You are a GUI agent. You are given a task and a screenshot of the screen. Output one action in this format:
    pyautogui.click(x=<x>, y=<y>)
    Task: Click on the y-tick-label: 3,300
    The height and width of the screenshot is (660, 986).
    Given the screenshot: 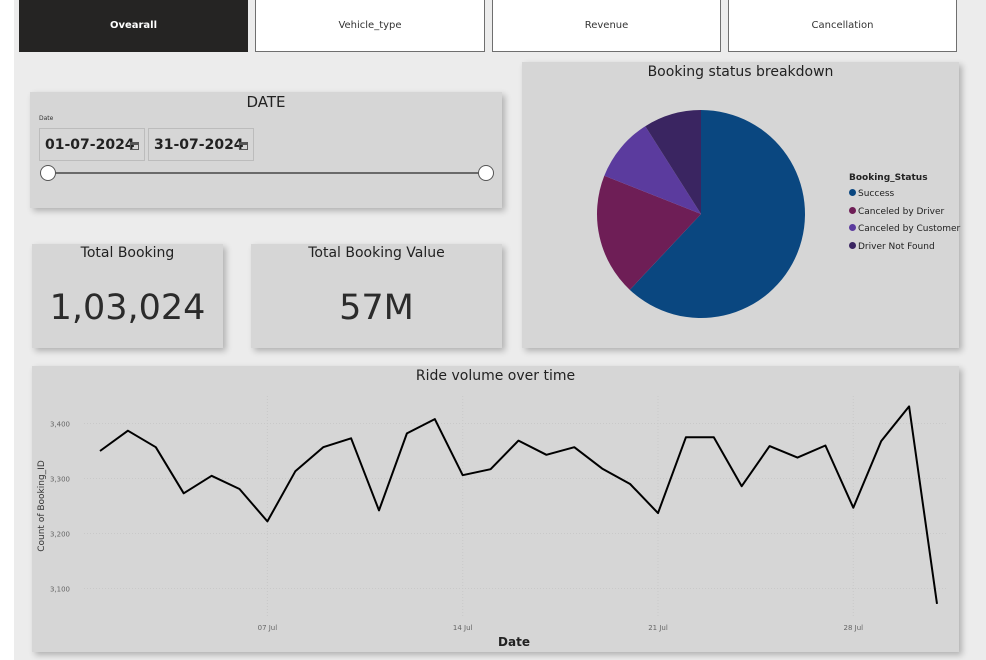 What is the action you would take?
    pyautogui.click(x=60, y=480)
    